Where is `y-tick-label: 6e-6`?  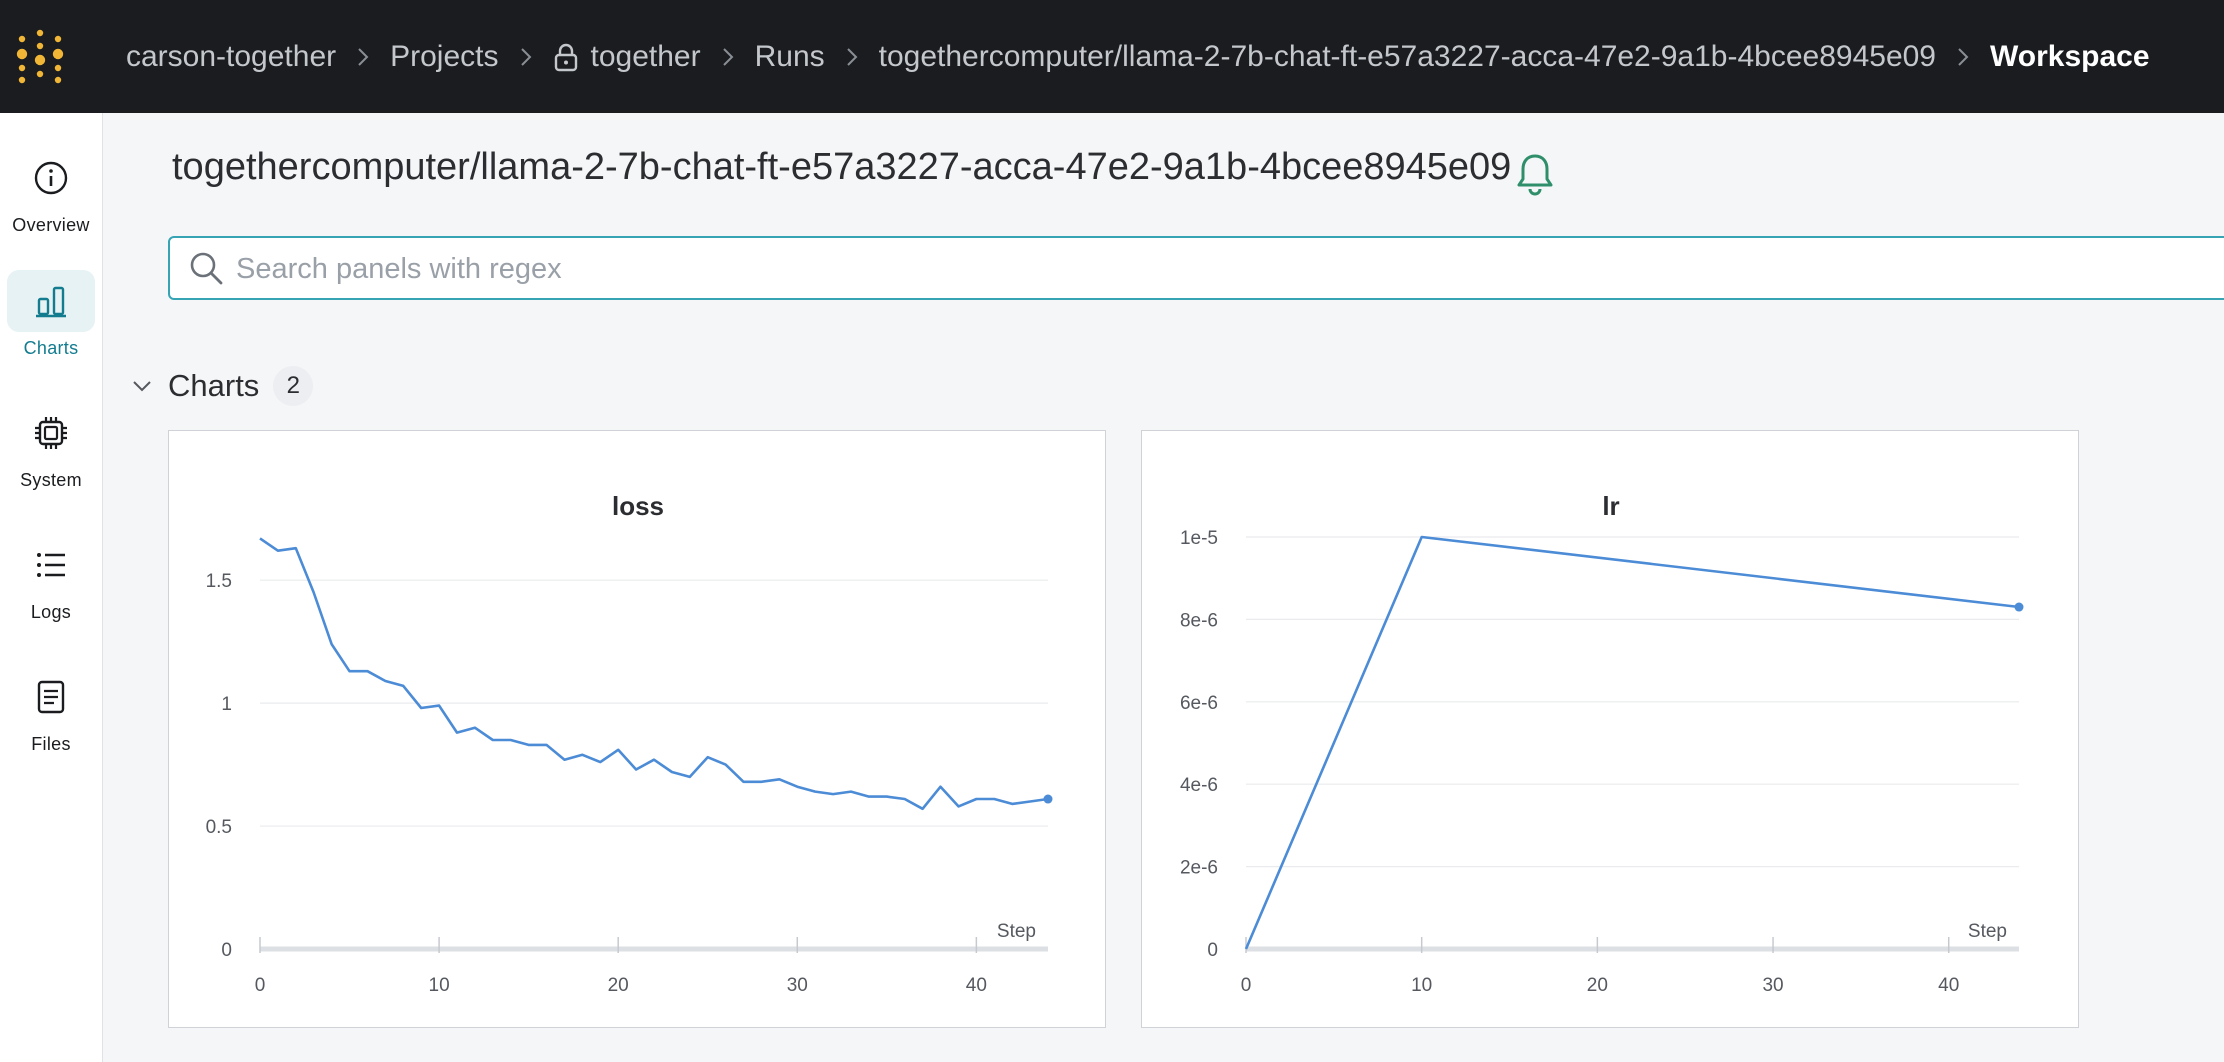 y-tick-label: 6e-6 is located at coordinates (1199, 703).